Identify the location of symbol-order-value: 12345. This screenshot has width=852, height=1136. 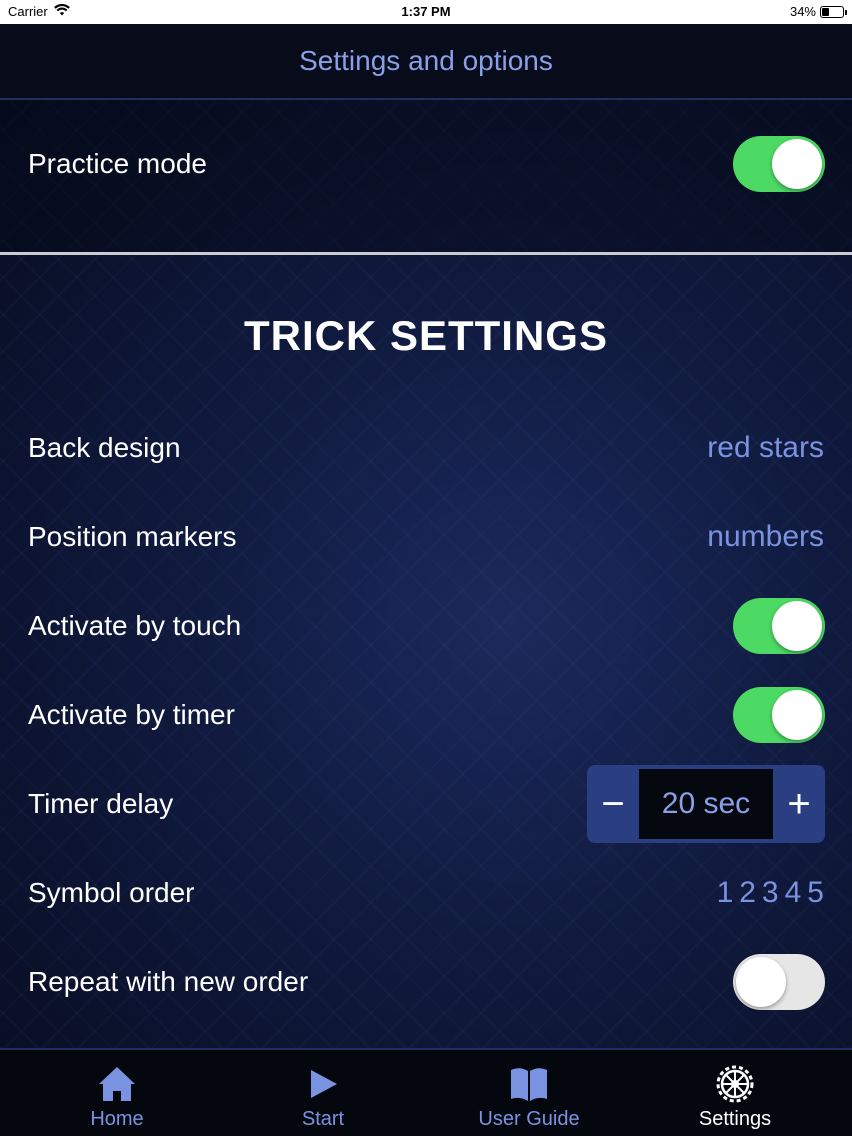
(773, 893).